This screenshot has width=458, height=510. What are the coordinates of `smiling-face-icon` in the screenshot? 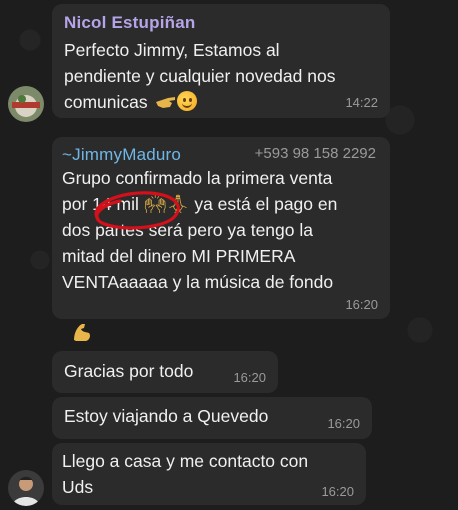 It's located at (186, 101).